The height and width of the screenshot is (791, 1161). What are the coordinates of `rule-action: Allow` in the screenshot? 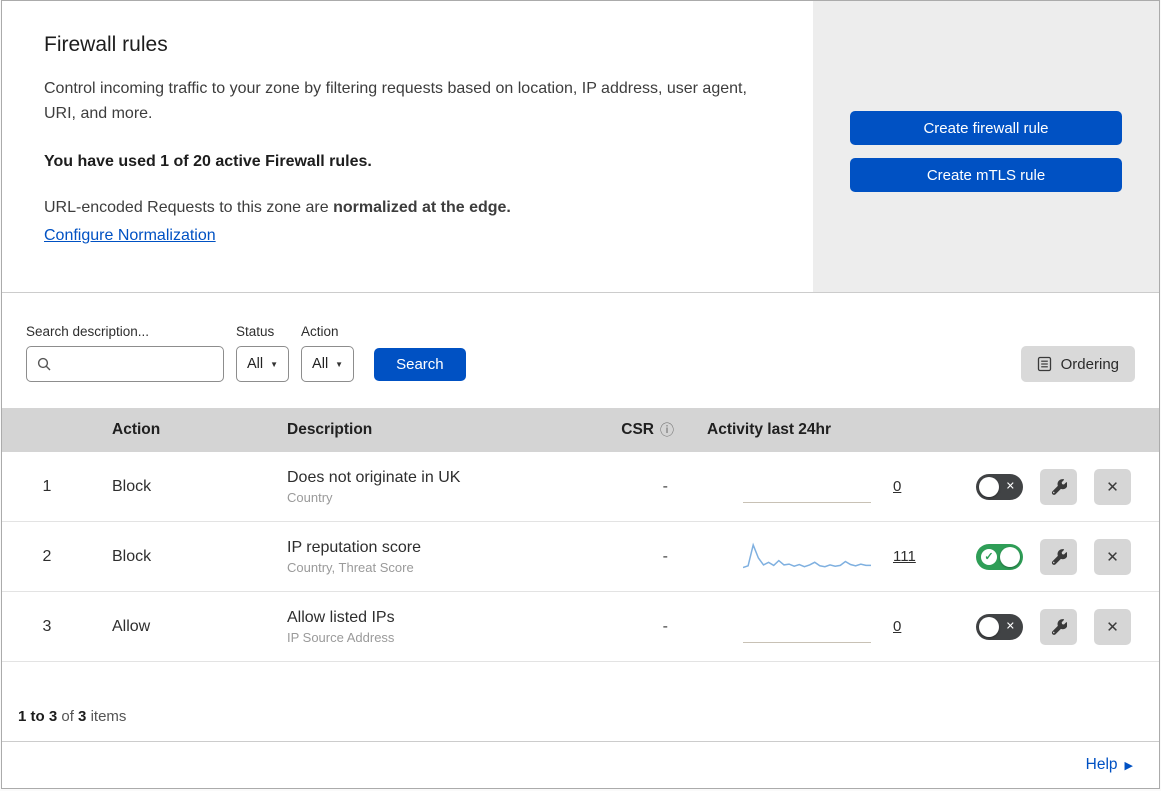 It's located at (131, 626).